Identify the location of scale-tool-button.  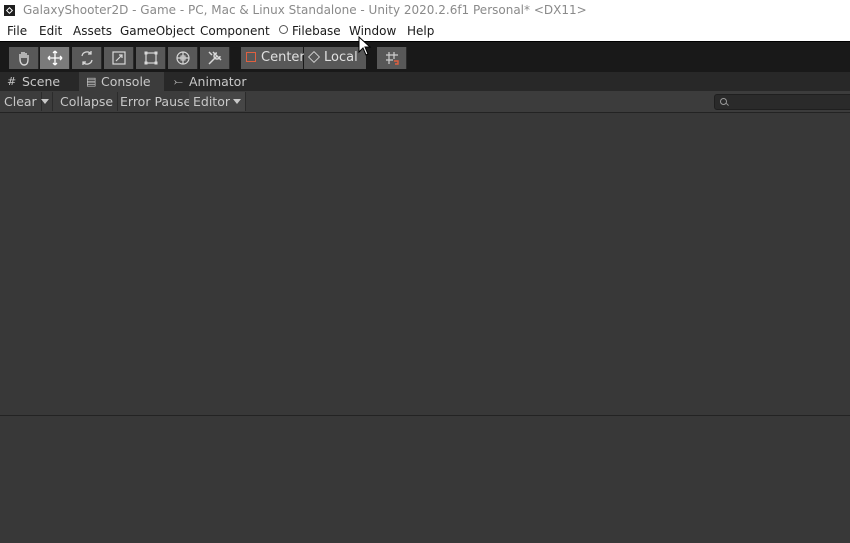
(119, 58).